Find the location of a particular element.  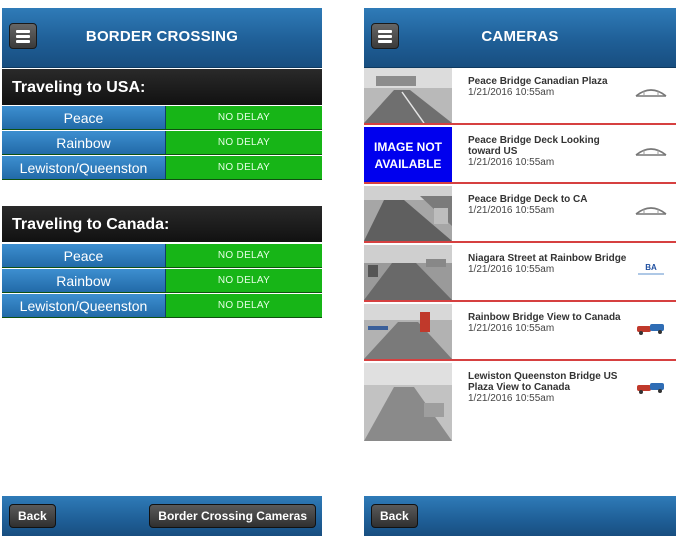

crossing-row-canada-lewiston: Lewiston/Queenston NO DELAY is located at coordinates (162, 306).